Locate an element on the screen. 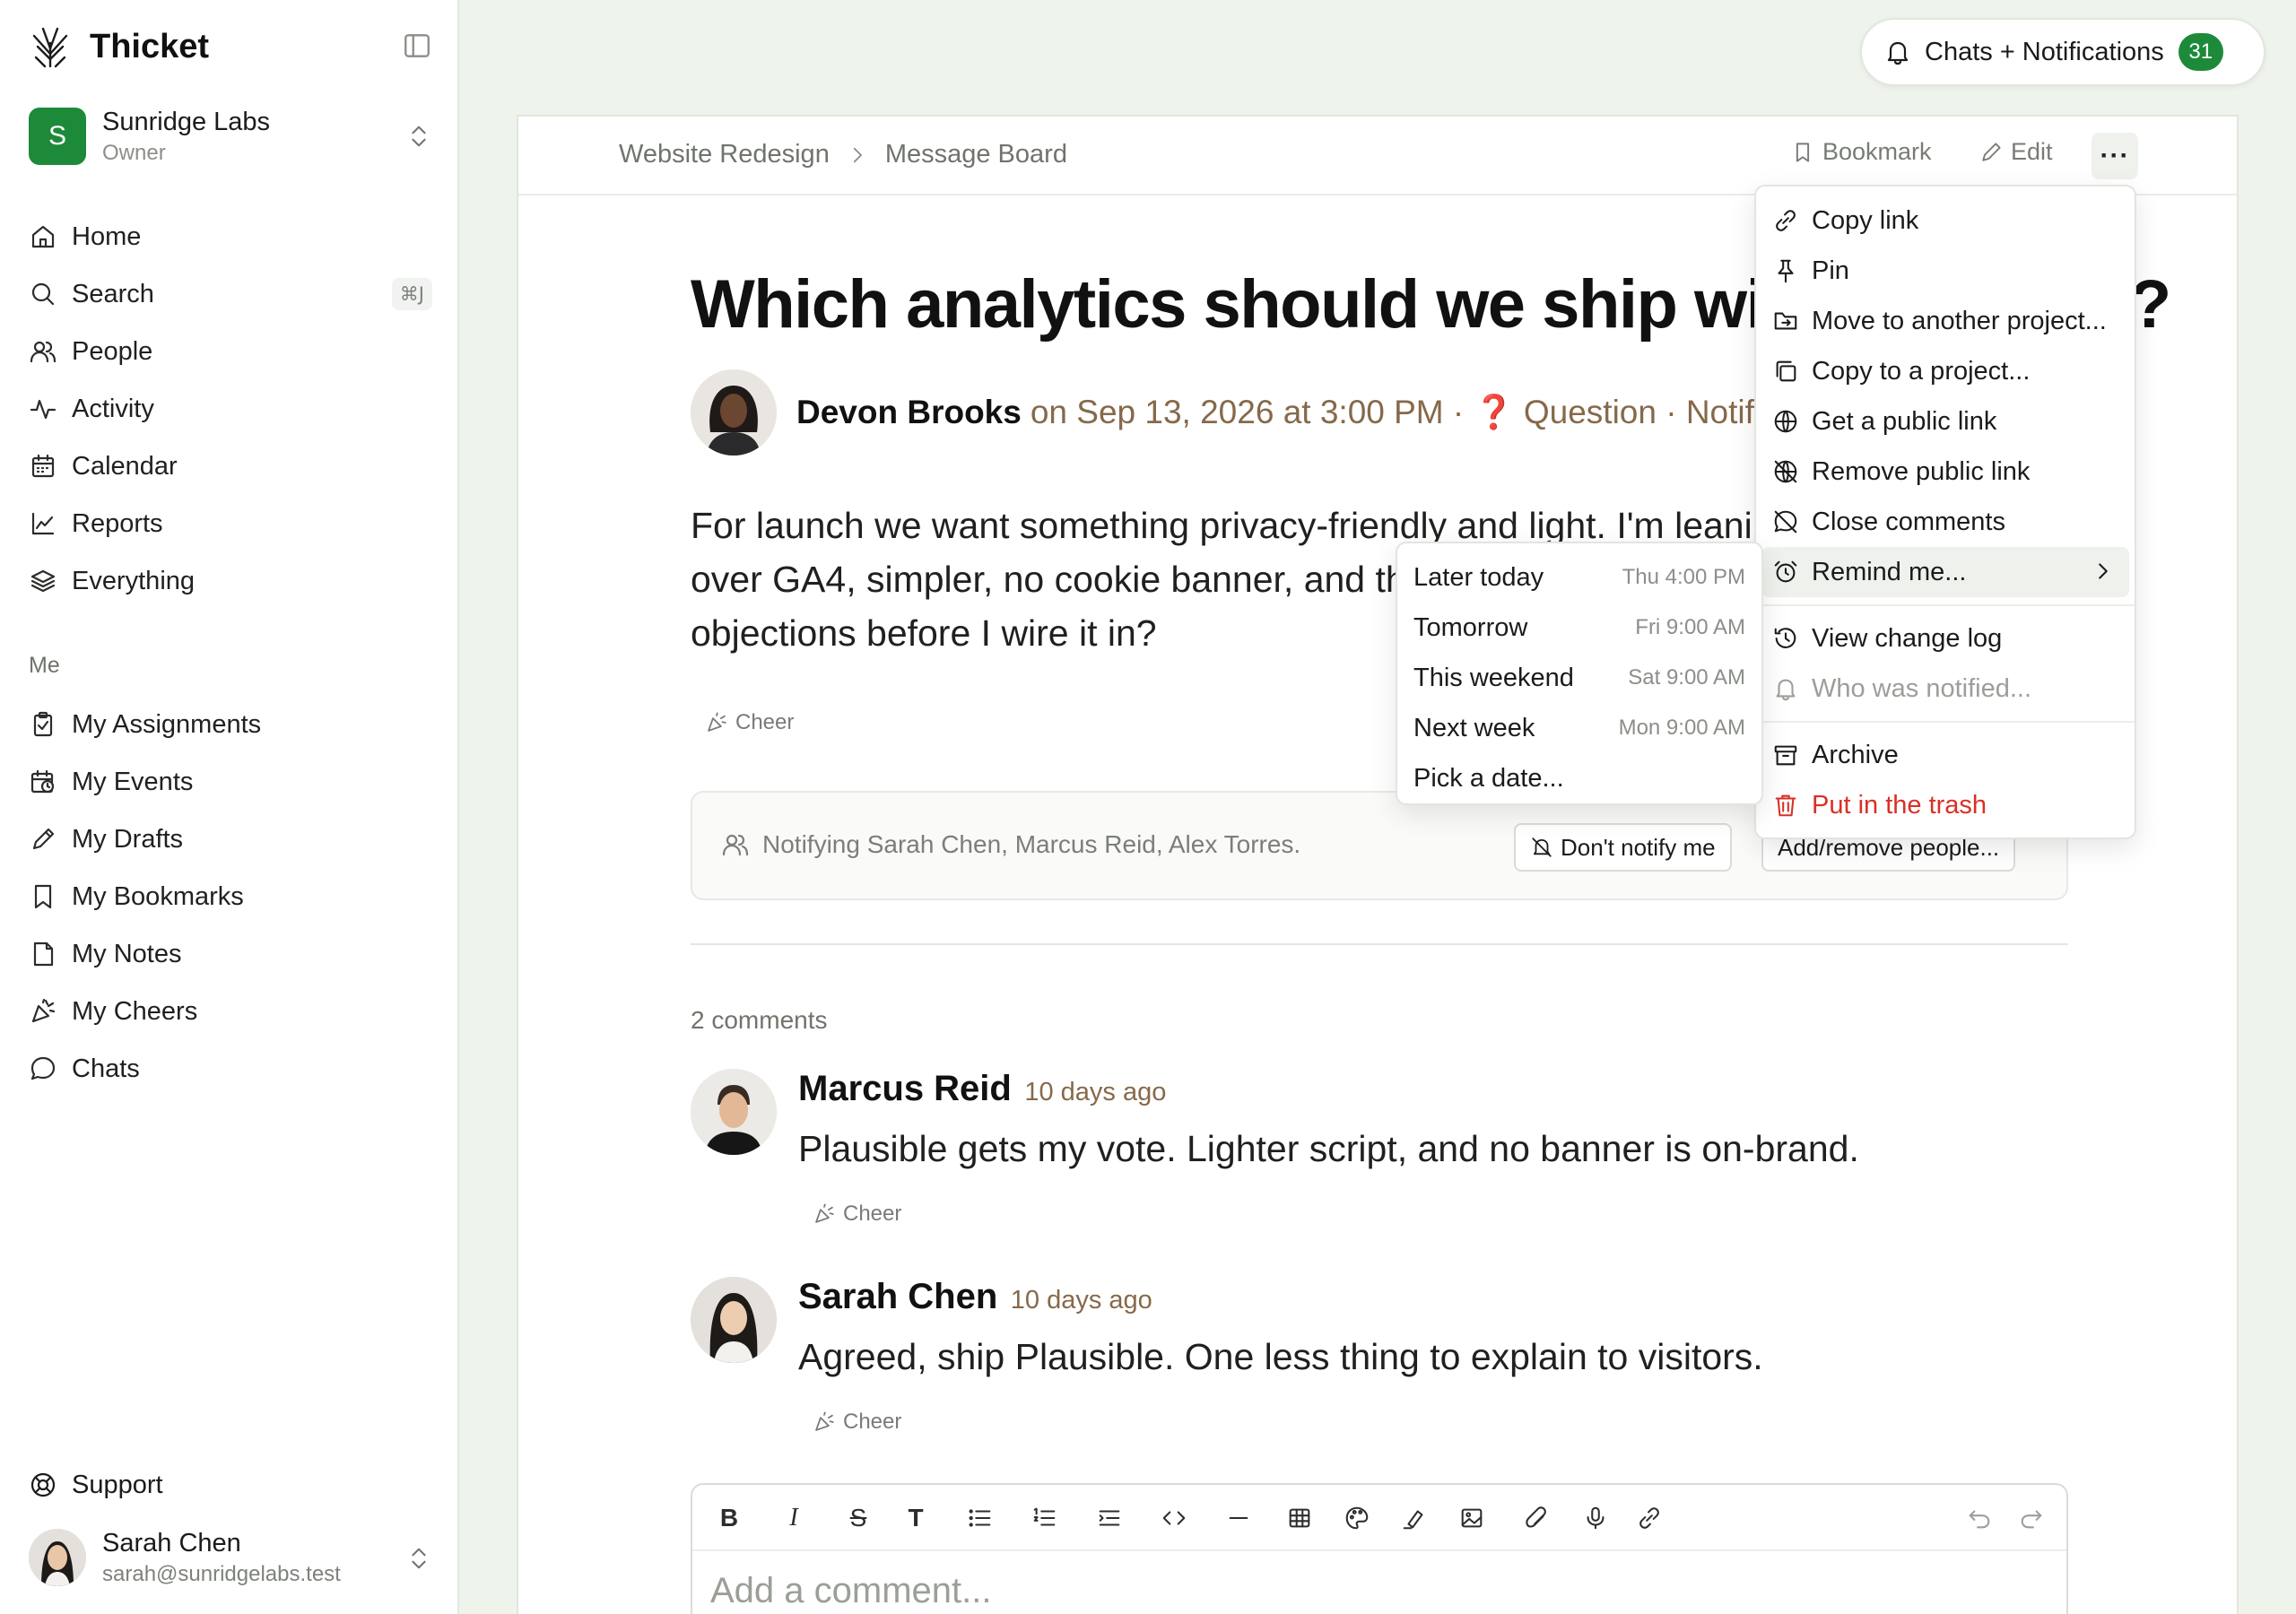 Image resolution: width=2296 pixels, height=1614 pixels. menu-archive: Archive is located at coordinates (1945, 755).